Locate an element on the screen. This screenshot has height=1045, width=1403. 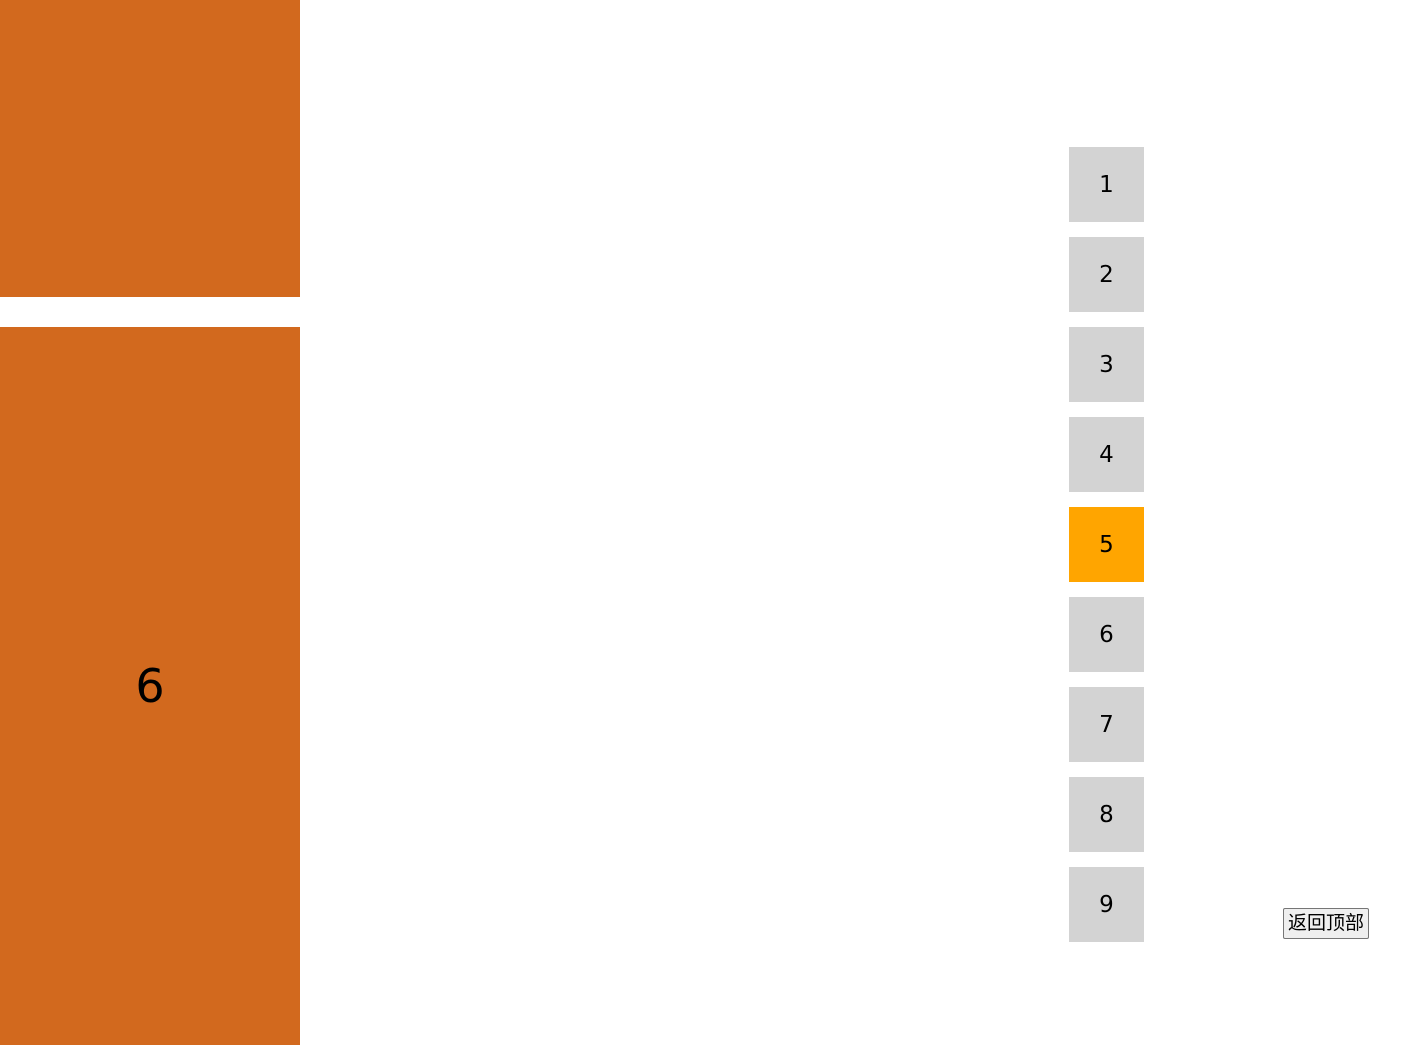
floor-navigation: 1 2 3 4 5 6 7 8 9 is located at coordinates (1106, 552).